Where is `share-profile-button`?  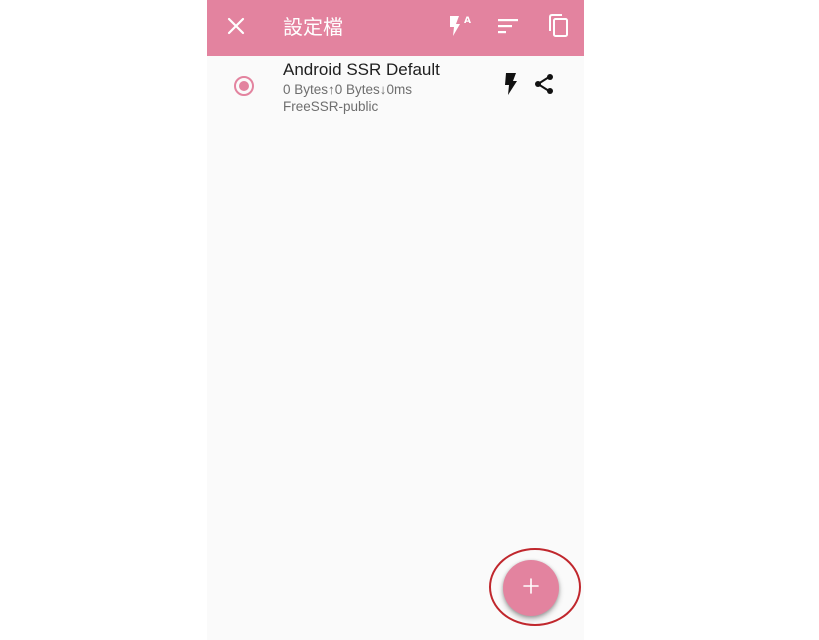 share-profile-button is located at coordinates (544, 86).